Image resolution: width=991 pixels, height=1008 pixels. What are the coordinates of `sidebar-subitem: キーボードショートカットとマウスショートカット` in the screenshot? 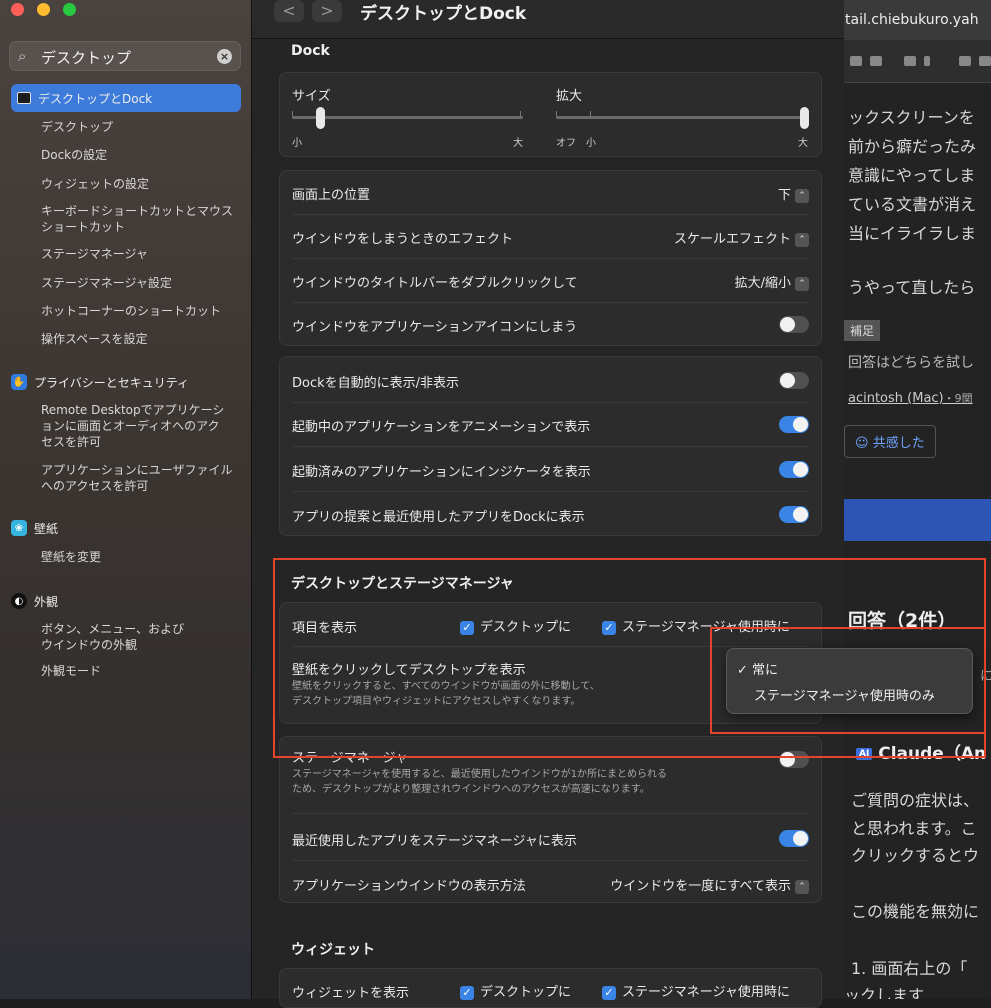 It's located at (140, 219).